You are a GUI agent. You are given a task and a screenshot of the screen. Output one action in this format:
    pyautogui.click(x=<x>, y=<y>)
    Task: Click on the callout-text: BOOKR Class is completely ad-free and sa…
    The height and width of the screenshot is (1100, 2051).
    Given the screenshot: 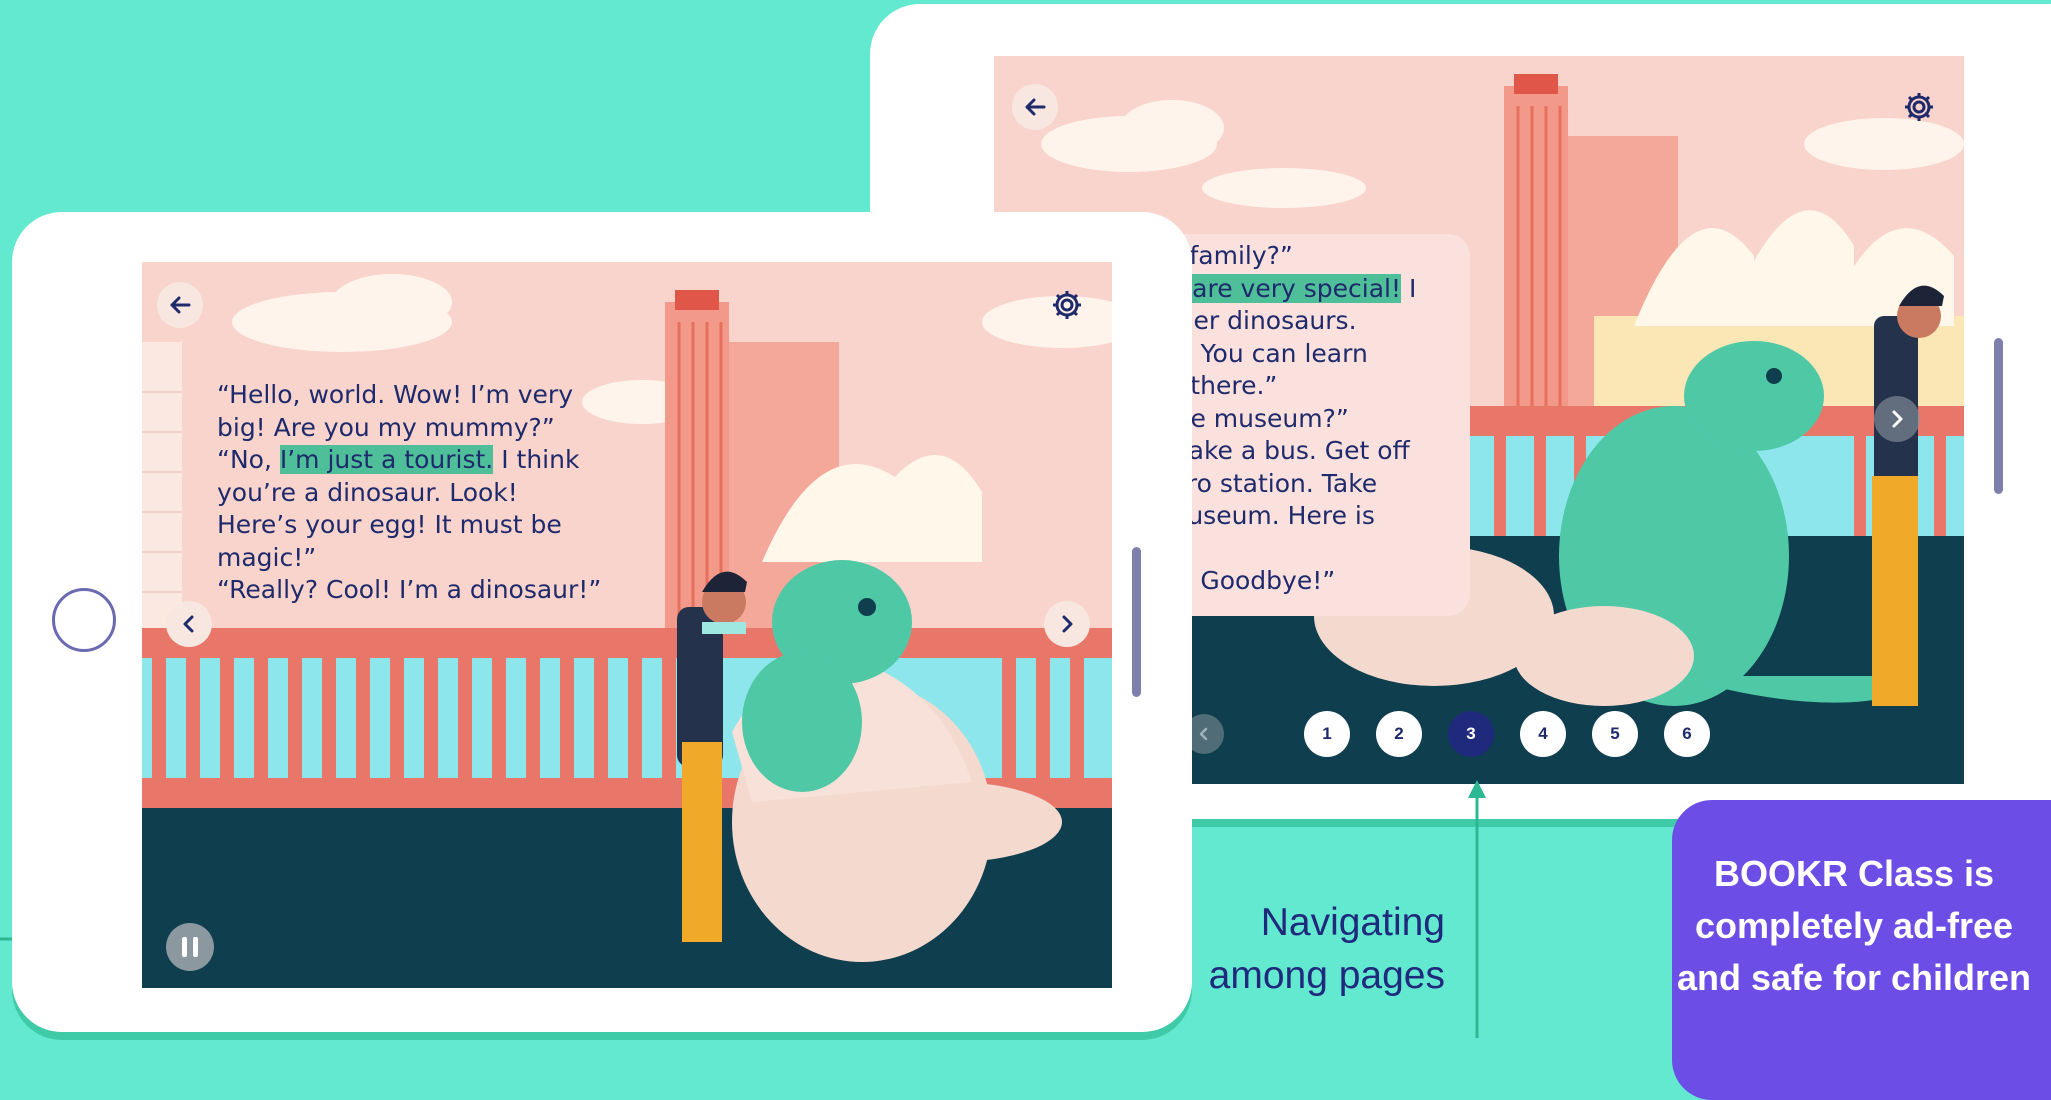 What is the action you would take?
    pyautogui.click(x=1854, y=925)
    